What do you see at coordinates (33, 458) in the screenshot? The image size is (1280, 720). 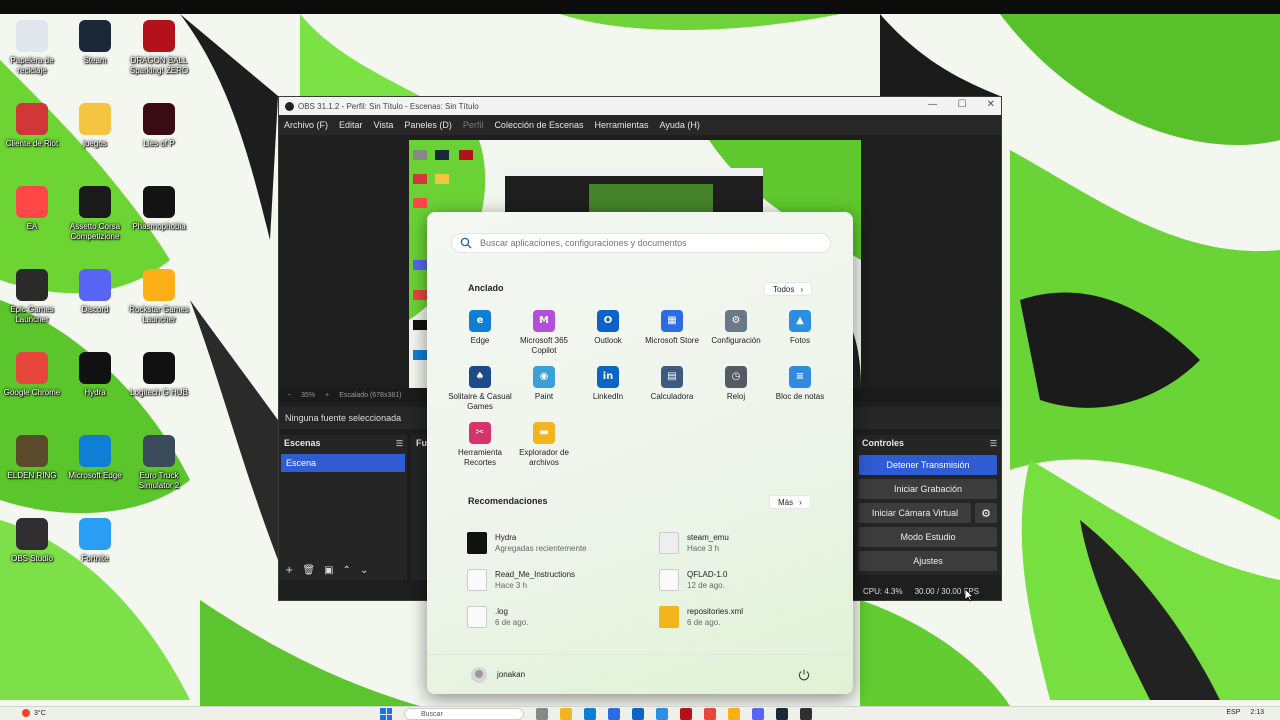 I see `desktop-icon: ELDEN RING` at bounding box center [33, 458].